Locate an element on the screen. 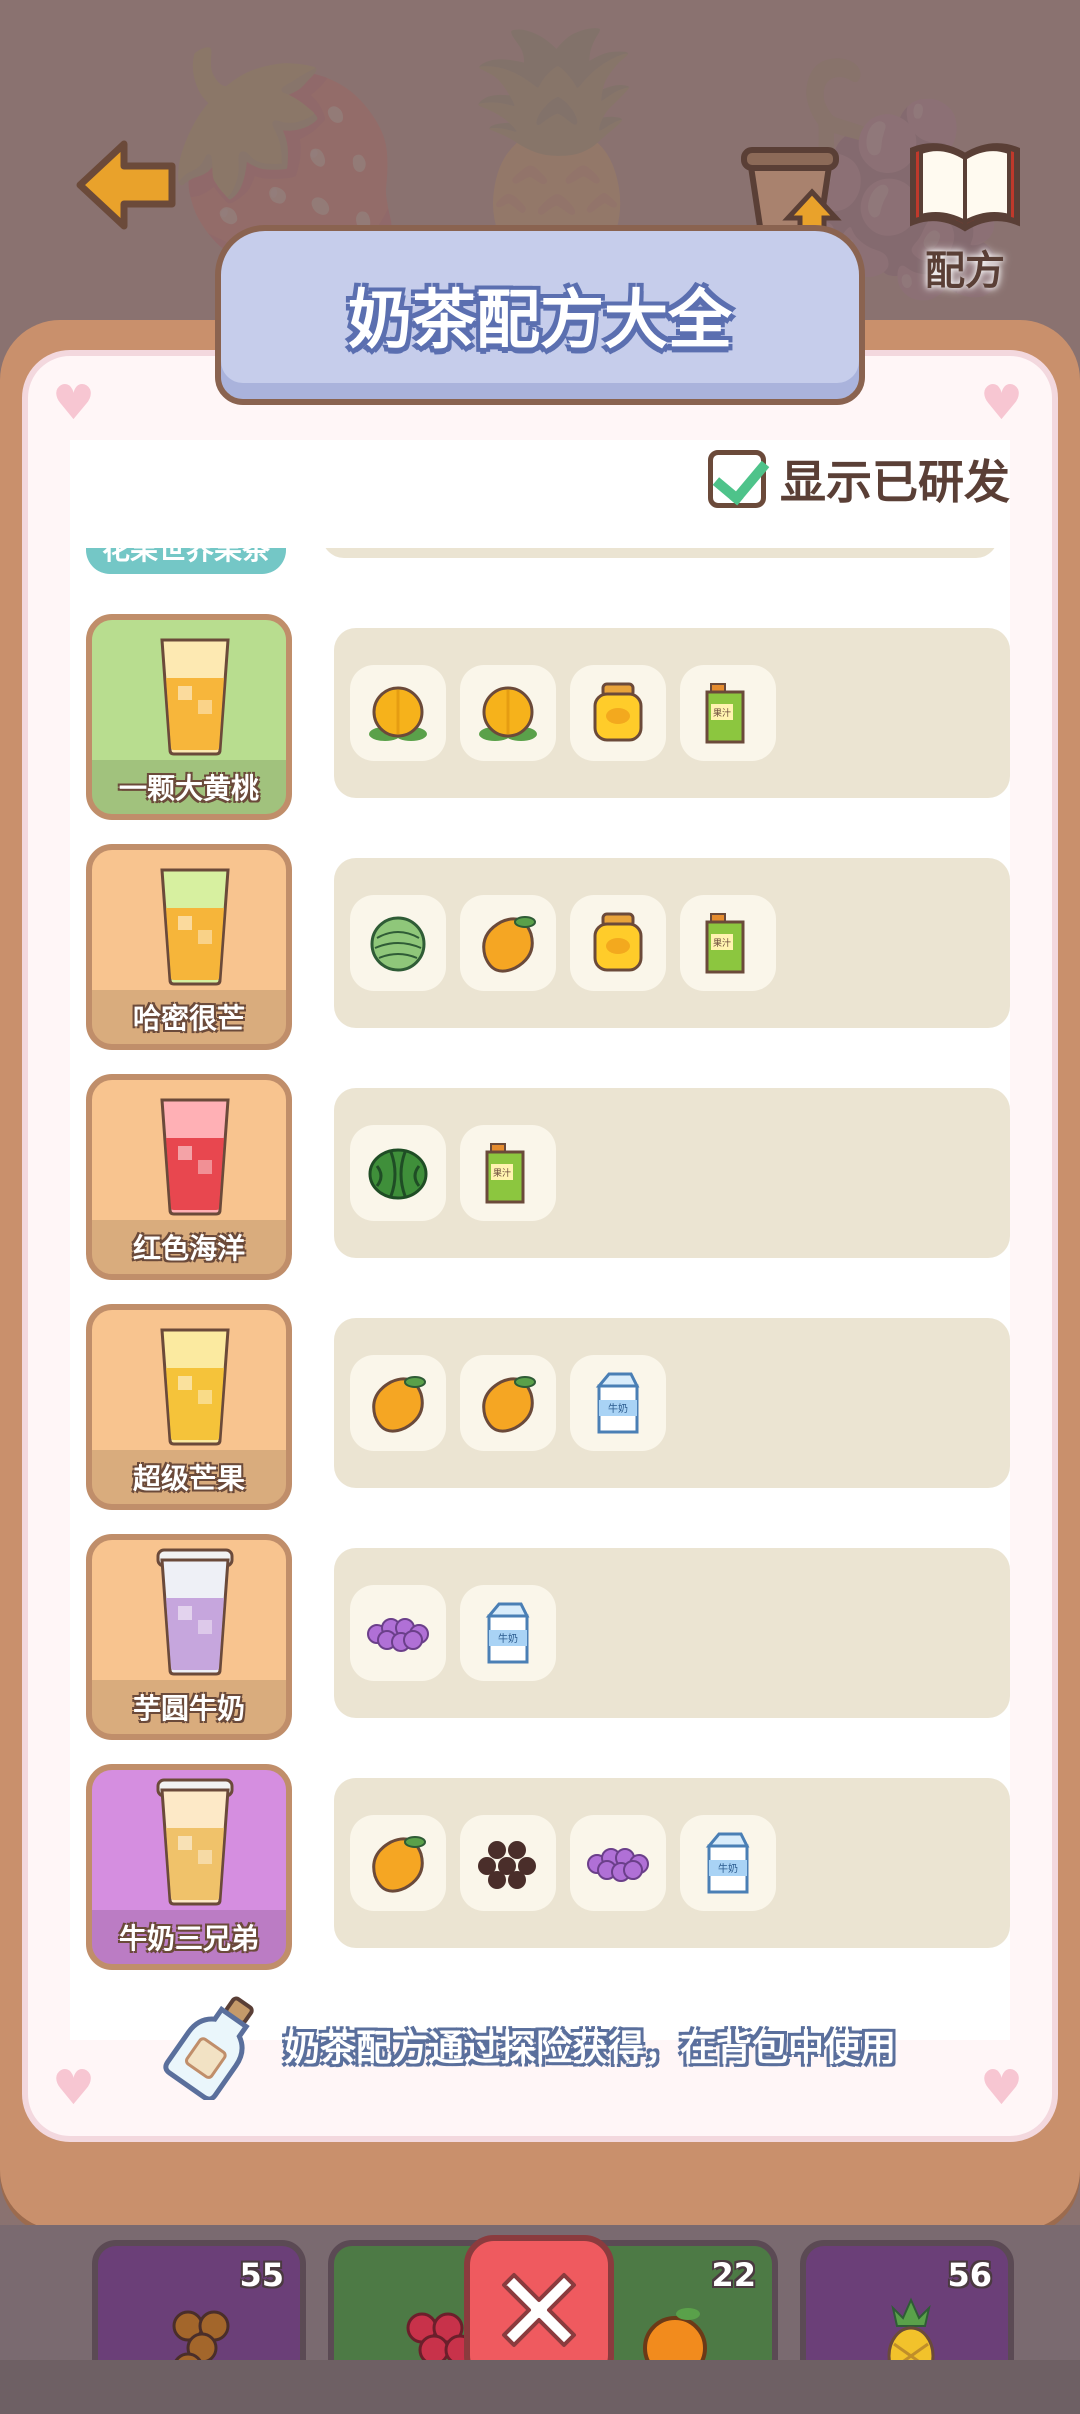 The width and height of the screenshot is (1080, 2414). recipe-row: 芋圆牛奶 牛奶 is located at coordinates (548, 1637).